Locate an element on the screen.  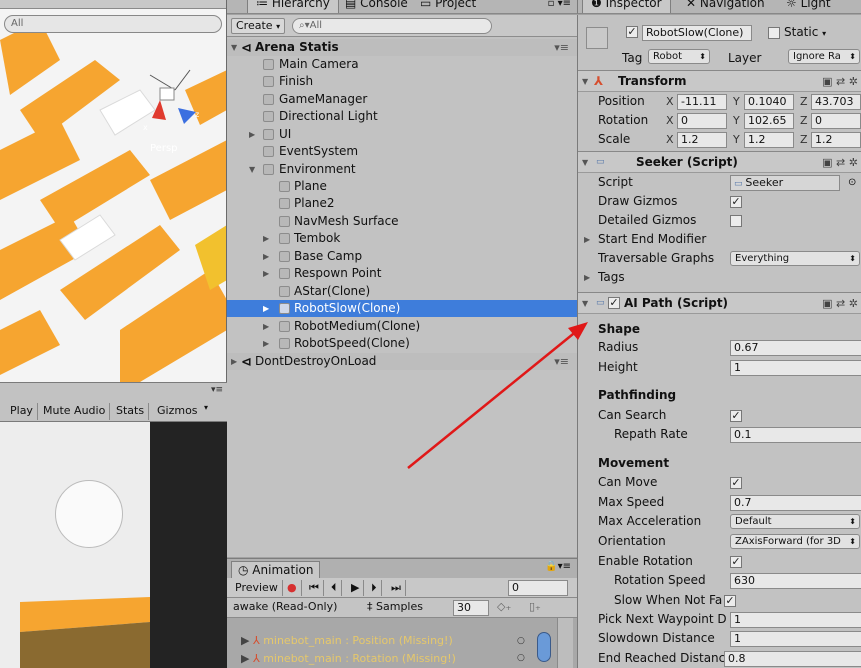
list-item: AStar(Clone) is located at coordinates (402, 291).